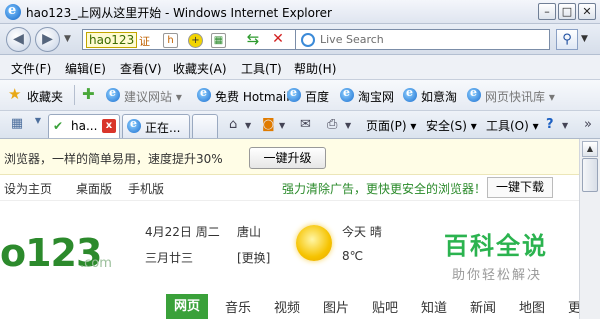 The image size is (600, 319). What do you see at coordinates (282, 125) in the screenshot?
I see `feeds-chevron-icon: ▼` at bounding box center [282, 125].